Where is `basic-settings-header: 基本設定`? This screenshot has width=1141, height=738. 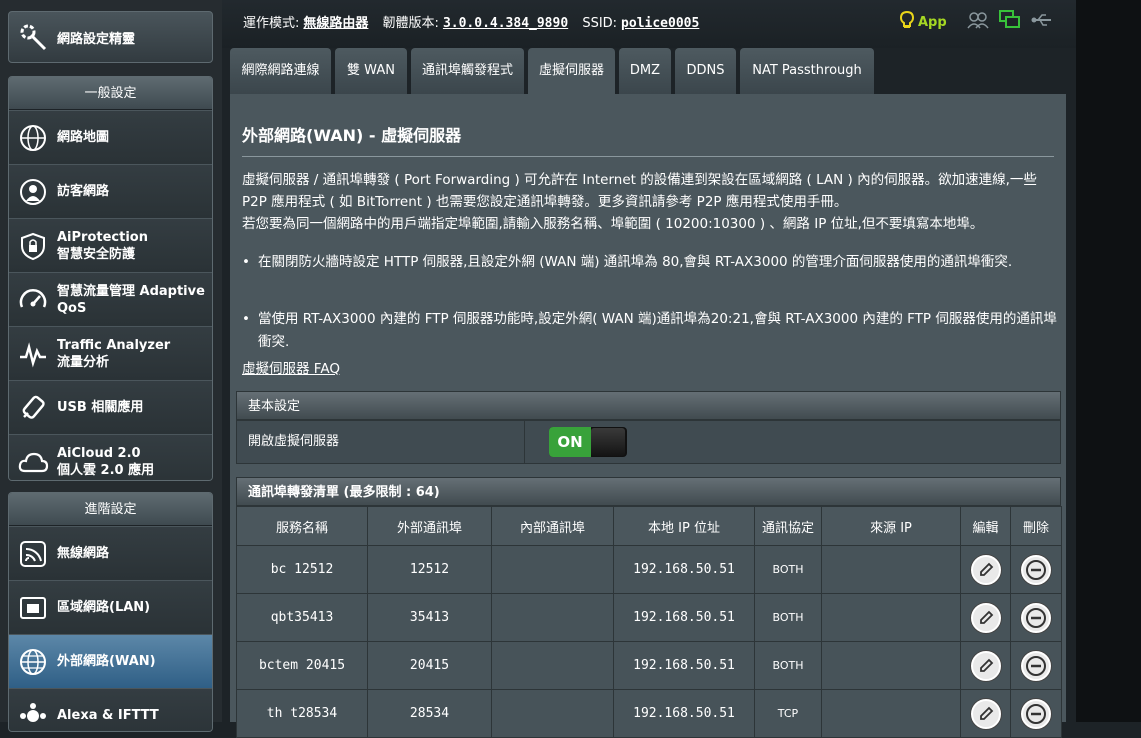 basic-settings-header: 基本設定 is located at coordinates (648, 405).